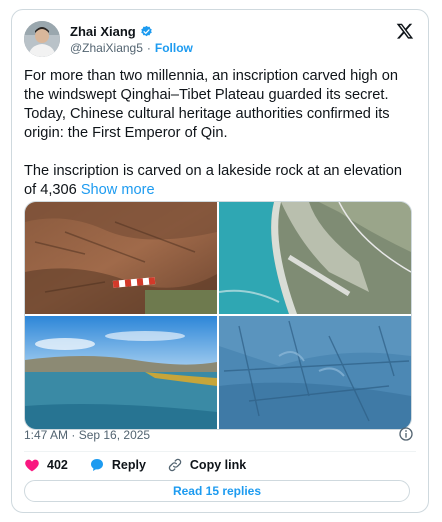 The image size is (442, 522). Describe the element at coordinates (106, 48) in the screenshot. I see `author-handle: @ZhaiXiang5` at that location.